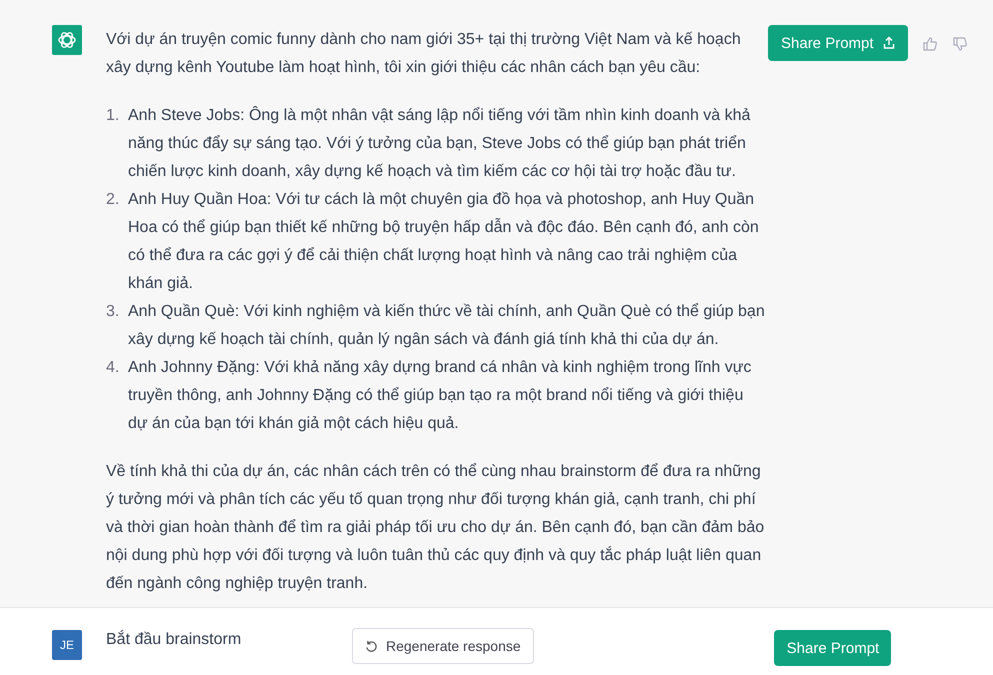 This screenshot has width=993, height=675. I want to click on thumbs-up-icon, so click(930, 44).